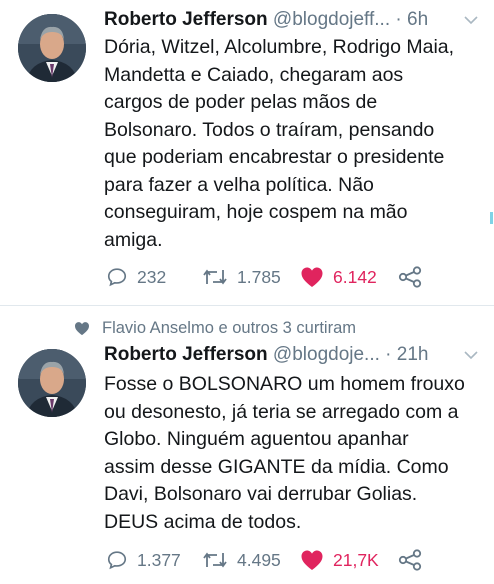 The width and height of the screenshot is (494, 584). I want to click on tweet-header: Roberto Jefferson @blogdojeff... · 6h, so click(294, 21).